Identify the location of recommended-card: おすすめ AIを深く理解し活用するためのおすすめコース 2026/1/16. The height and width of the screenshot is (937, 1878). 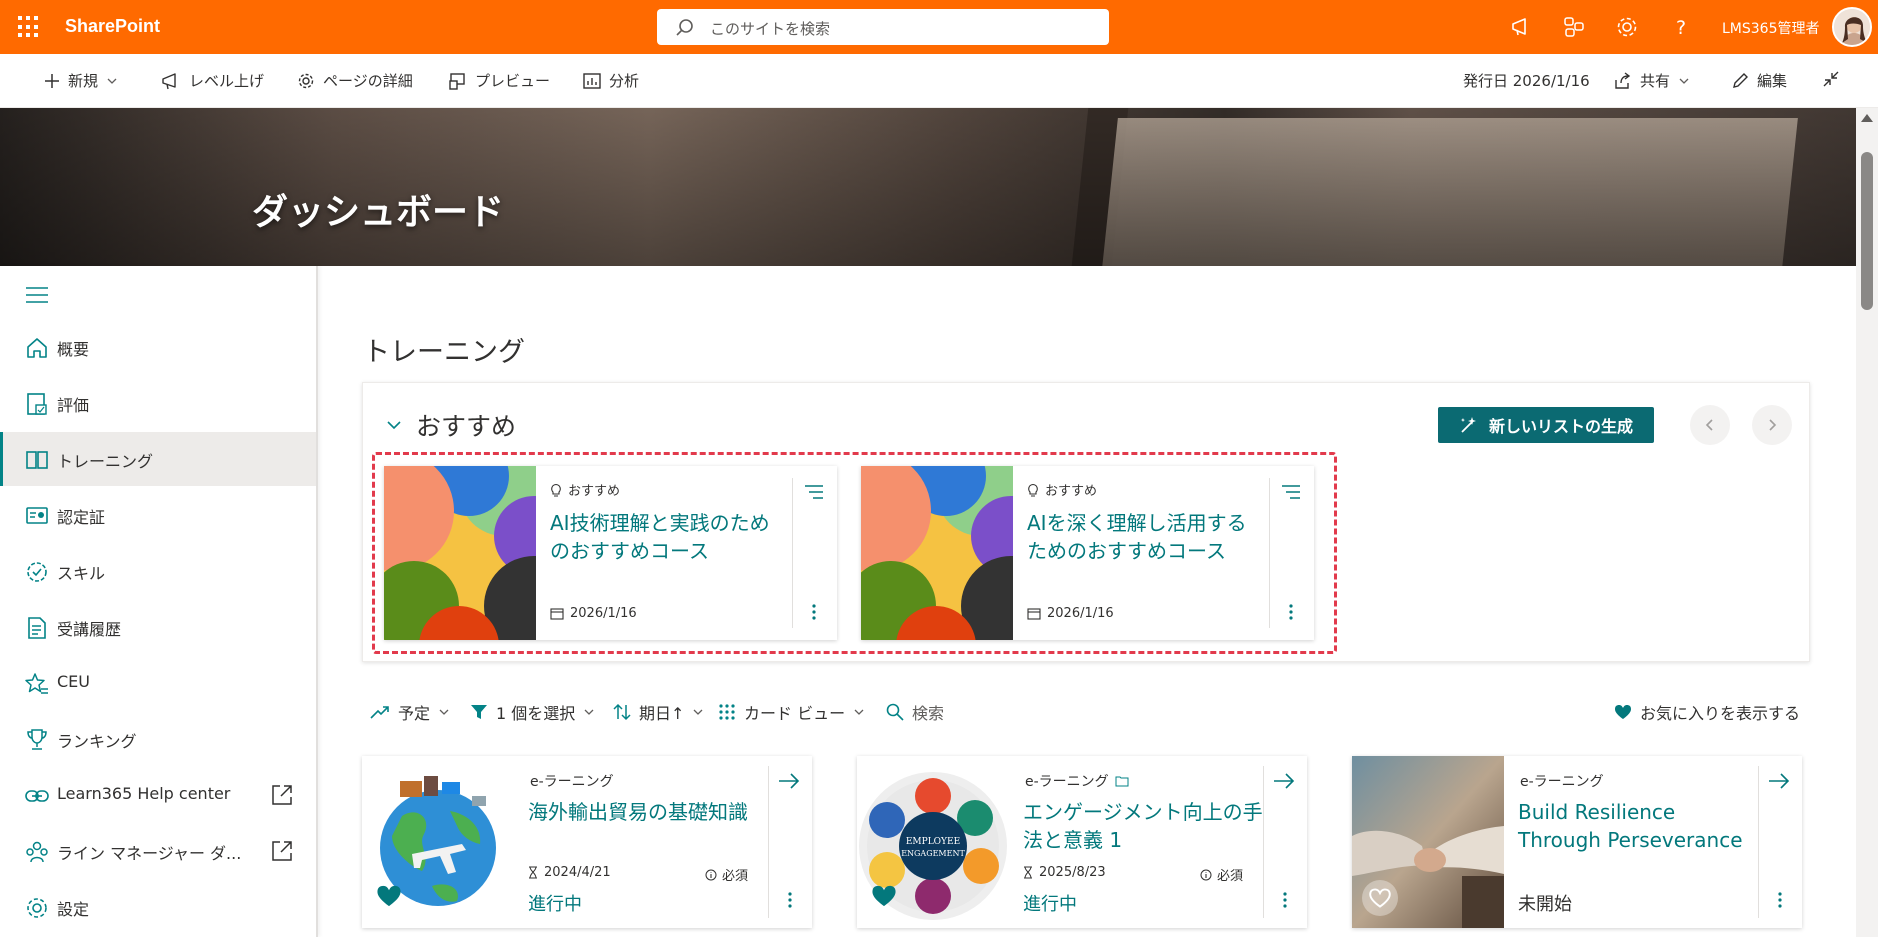
(1087, 553).